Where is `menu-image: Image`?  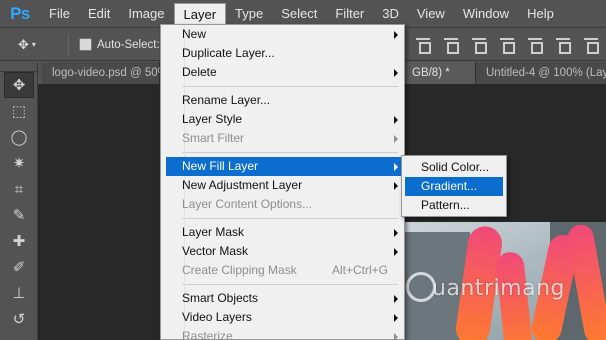
menu-image: Image is located at coordinates (146, 14).